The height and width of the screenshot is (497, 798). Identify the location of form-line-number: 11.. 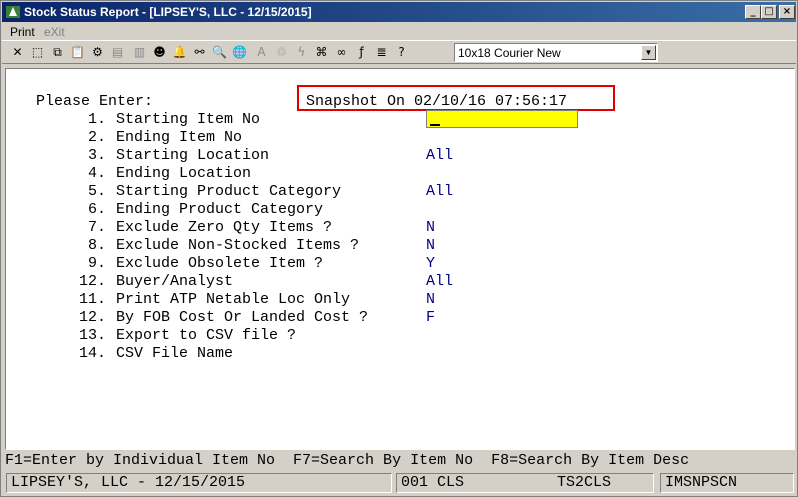
(92, 299).